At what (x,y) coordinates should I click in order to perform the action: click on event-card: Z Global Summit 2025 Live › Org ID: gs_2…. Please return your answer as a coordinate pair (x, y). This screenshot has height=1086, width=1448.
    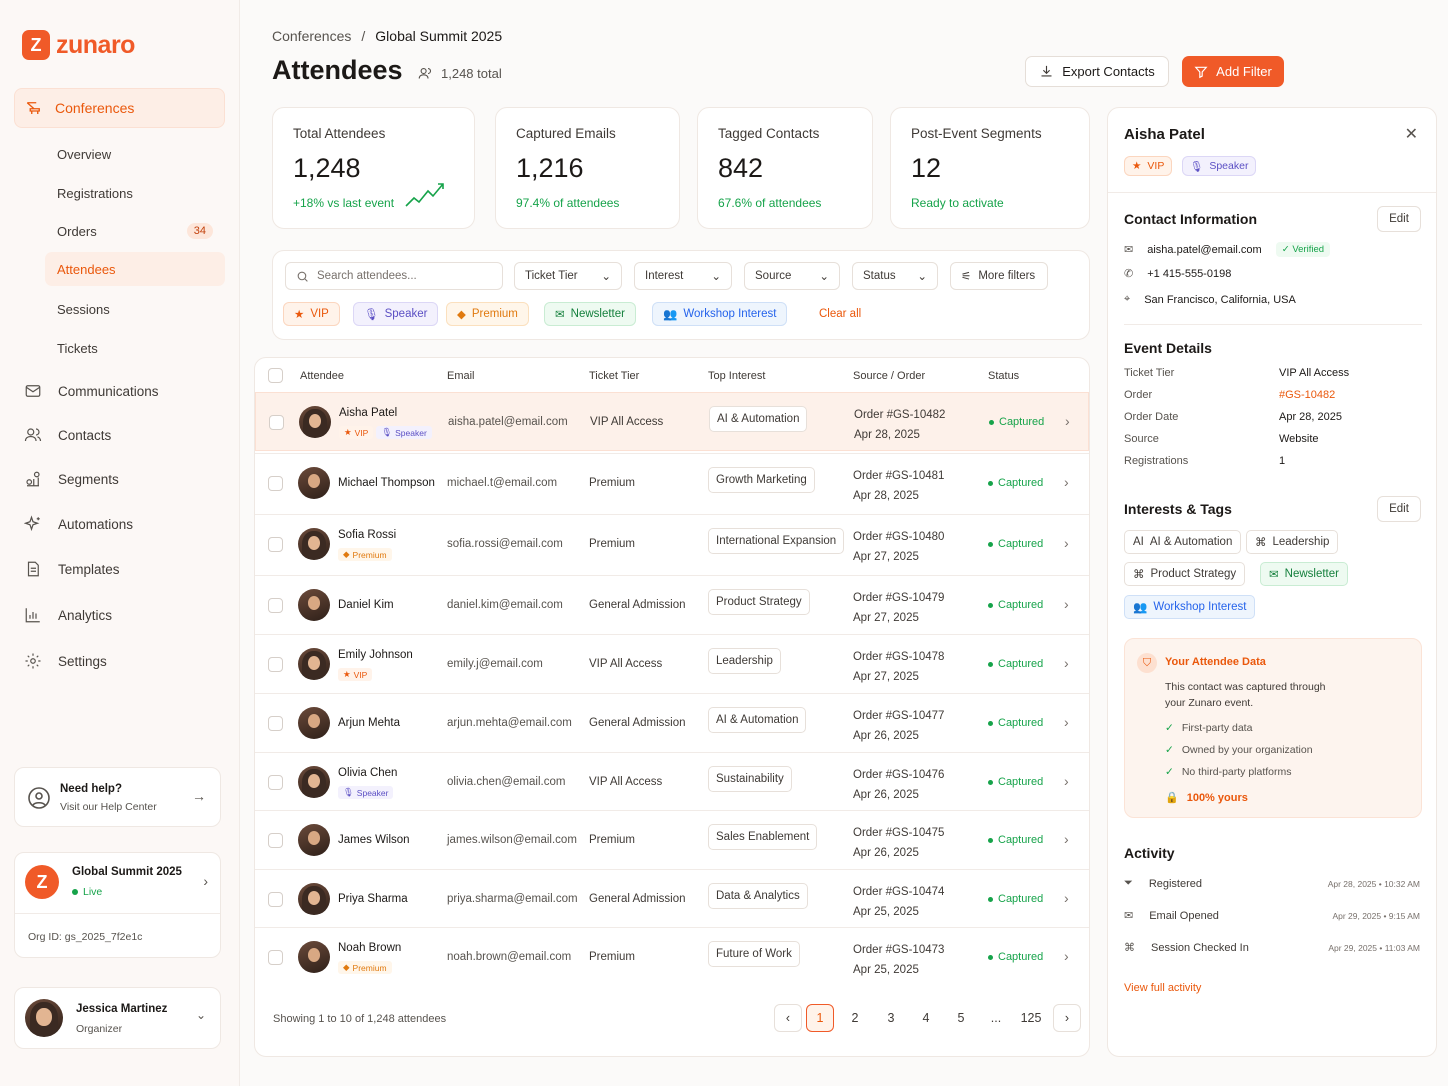
    Looking at the image, I should click on (117, 905).